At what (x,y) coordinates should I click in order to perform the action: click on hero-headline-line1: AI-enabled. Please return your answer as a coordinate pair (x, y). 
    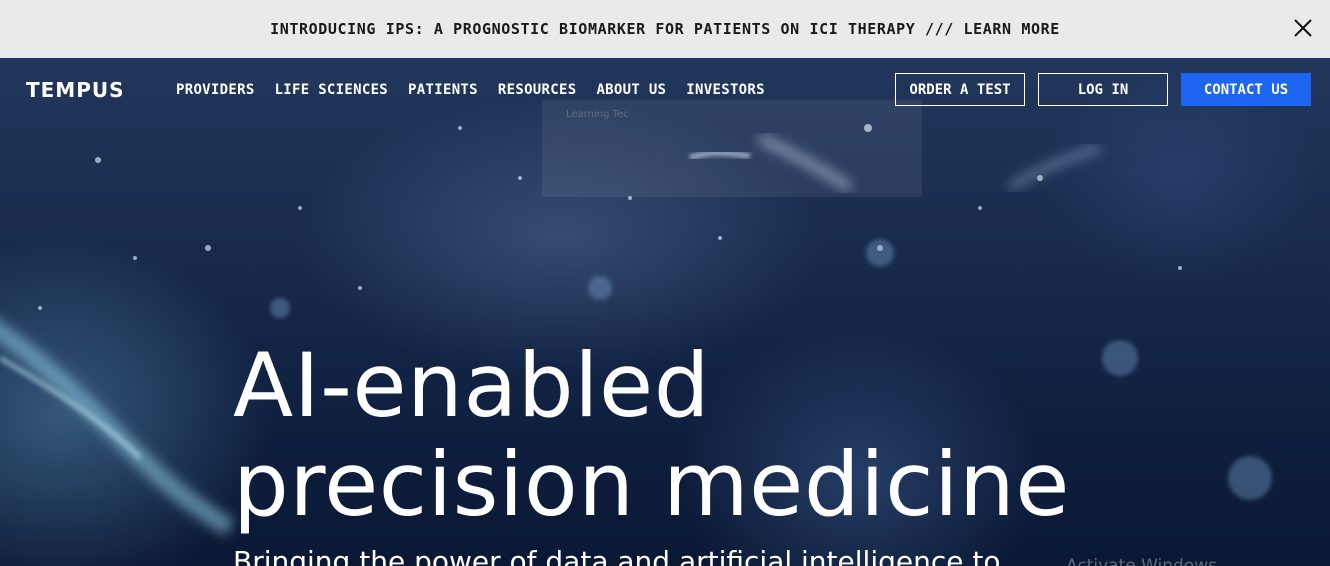
    Looking at the image, I should click on (472, 385).